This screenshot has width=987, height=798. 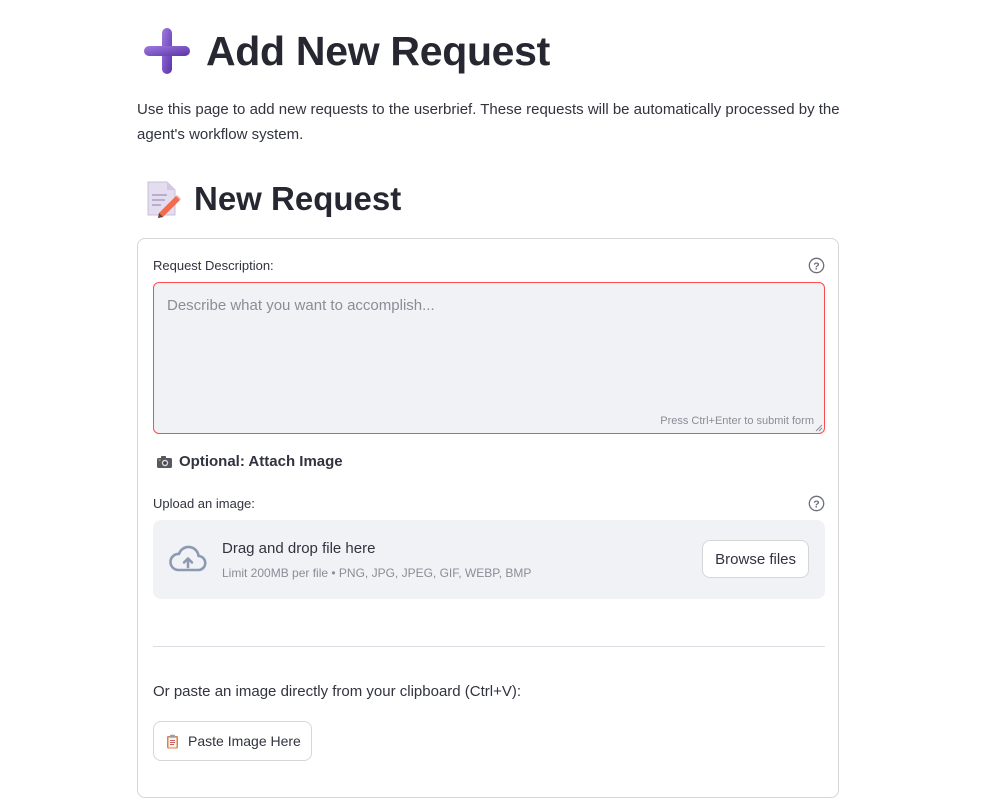 I want to click on memo-icon, so click(x=164, y=199).